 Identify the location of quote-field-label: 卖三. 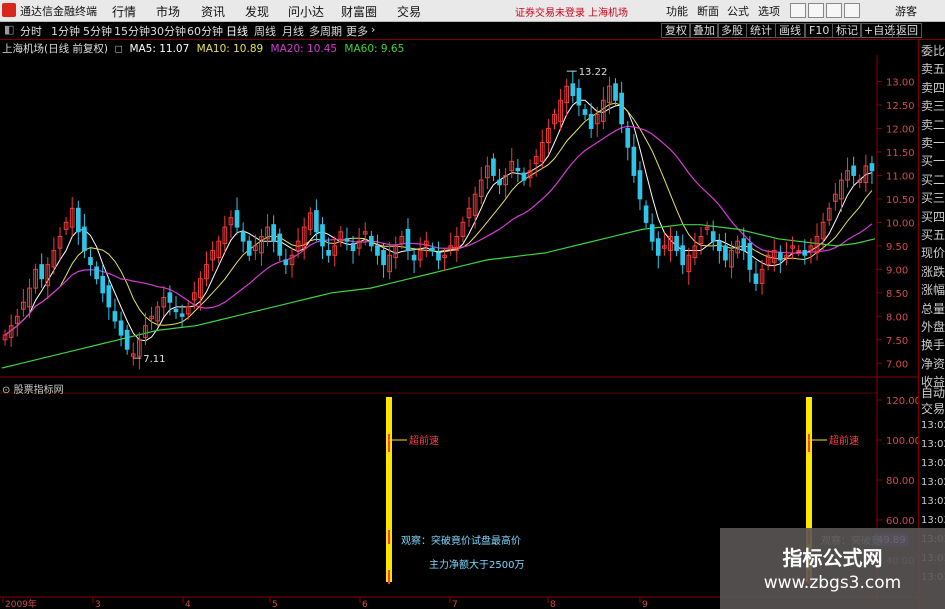
(933, 106).